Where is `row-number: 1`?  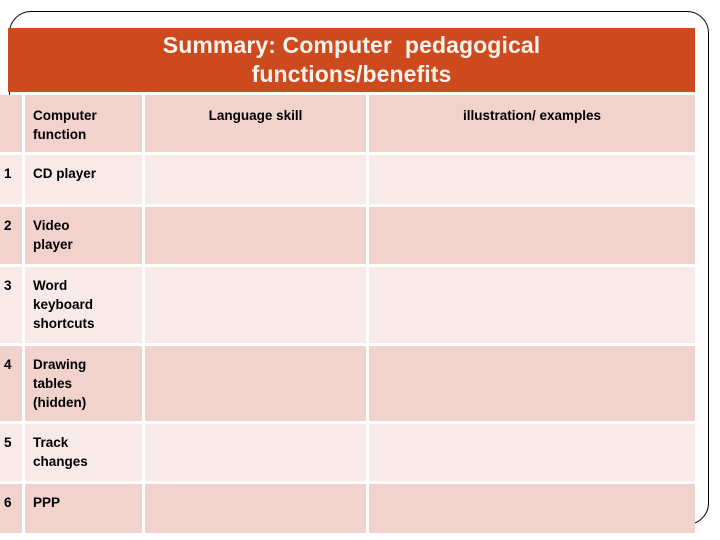 row-number: 1 is located at coordinates (12, 181).